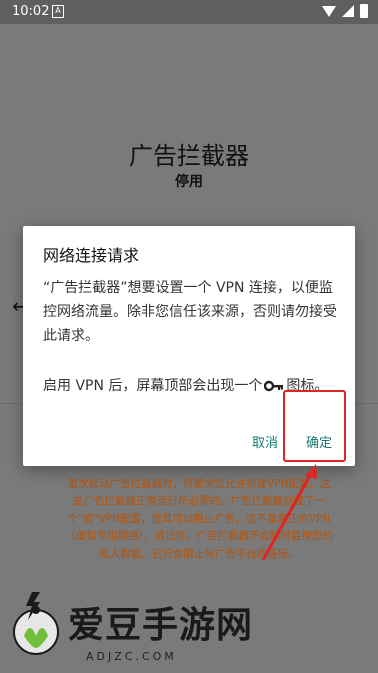 This screenshot has height=673, width=378. I want to click on watermark: 爱豆手游网 ADJZC.COM, so click(140, 627).